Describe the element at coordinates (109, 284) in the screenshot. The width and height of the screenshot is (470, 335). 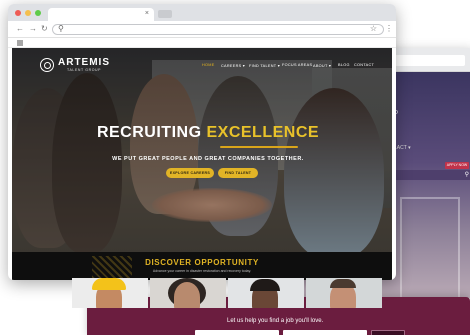
I see `hard-hat` at that location.